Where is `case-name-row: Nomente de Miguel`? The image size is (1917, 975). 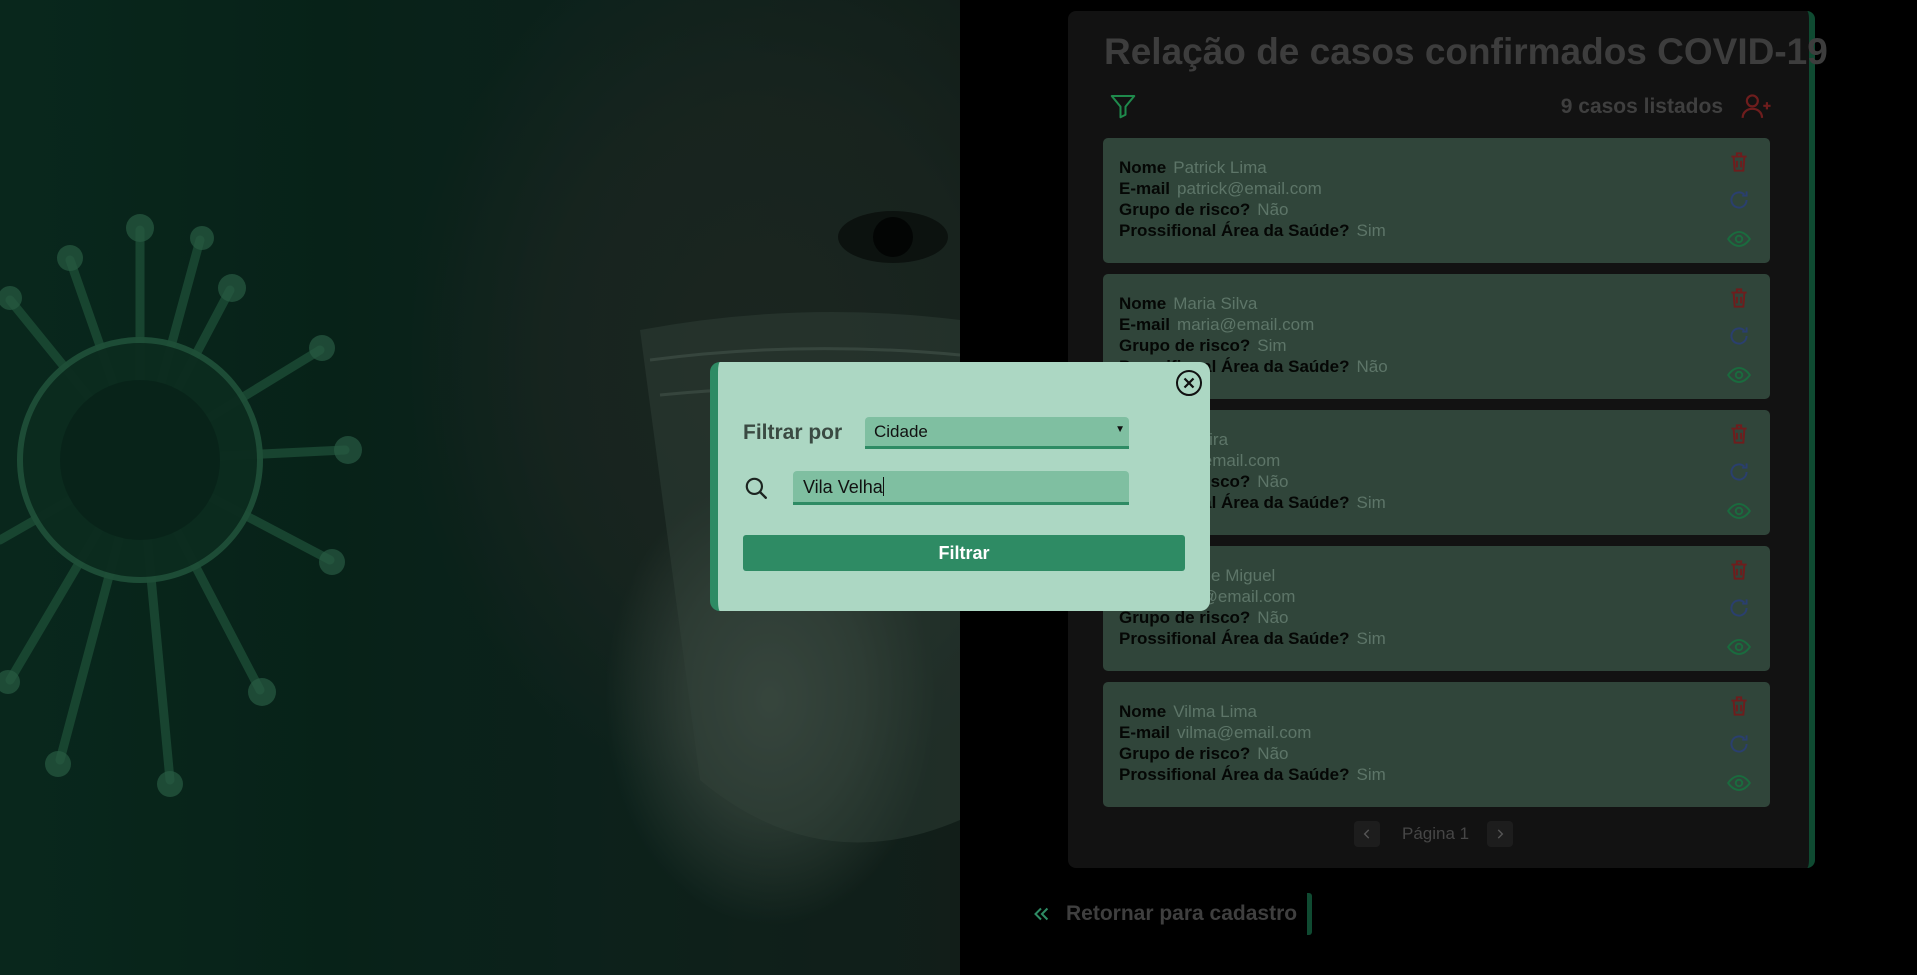 case-name-row: Nomente de Miguel is located at coordinates (1444, 575).